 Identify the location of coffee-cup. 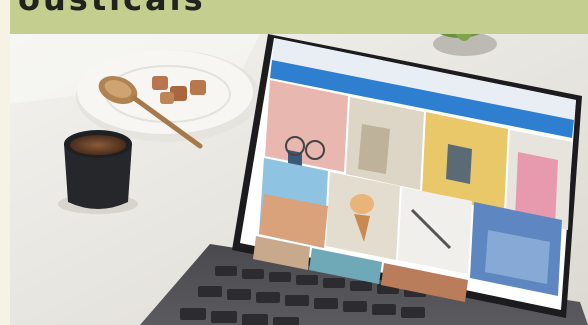
(98, 172).